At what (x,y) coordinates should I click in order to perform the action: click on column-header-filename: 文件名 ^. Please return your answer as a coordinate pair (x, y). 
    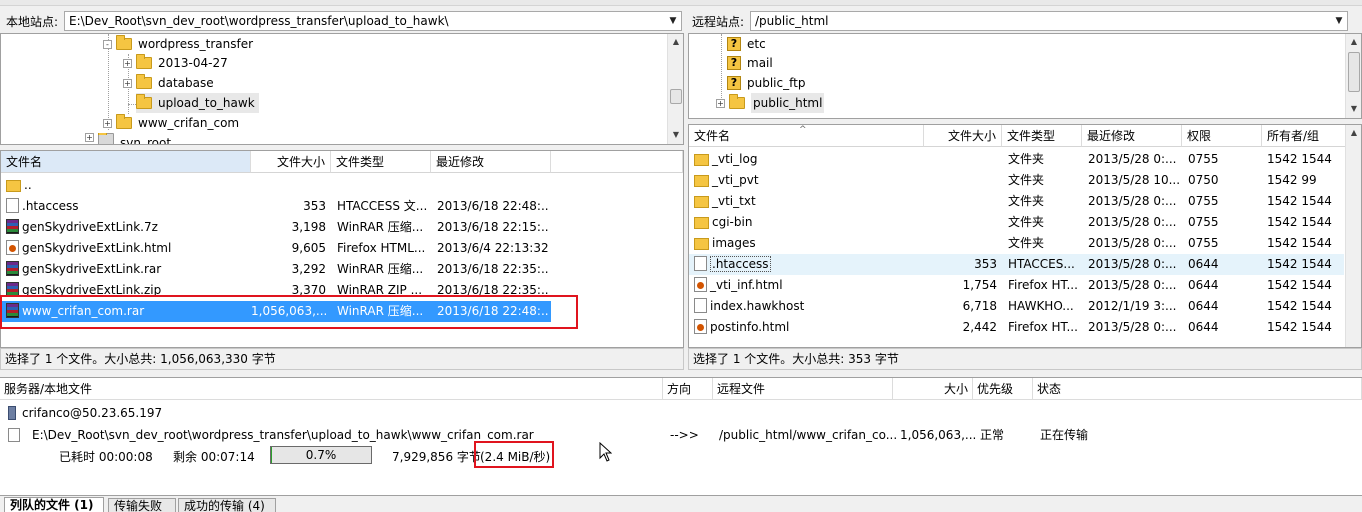
    Looking at the image, I should click on (806, 136).